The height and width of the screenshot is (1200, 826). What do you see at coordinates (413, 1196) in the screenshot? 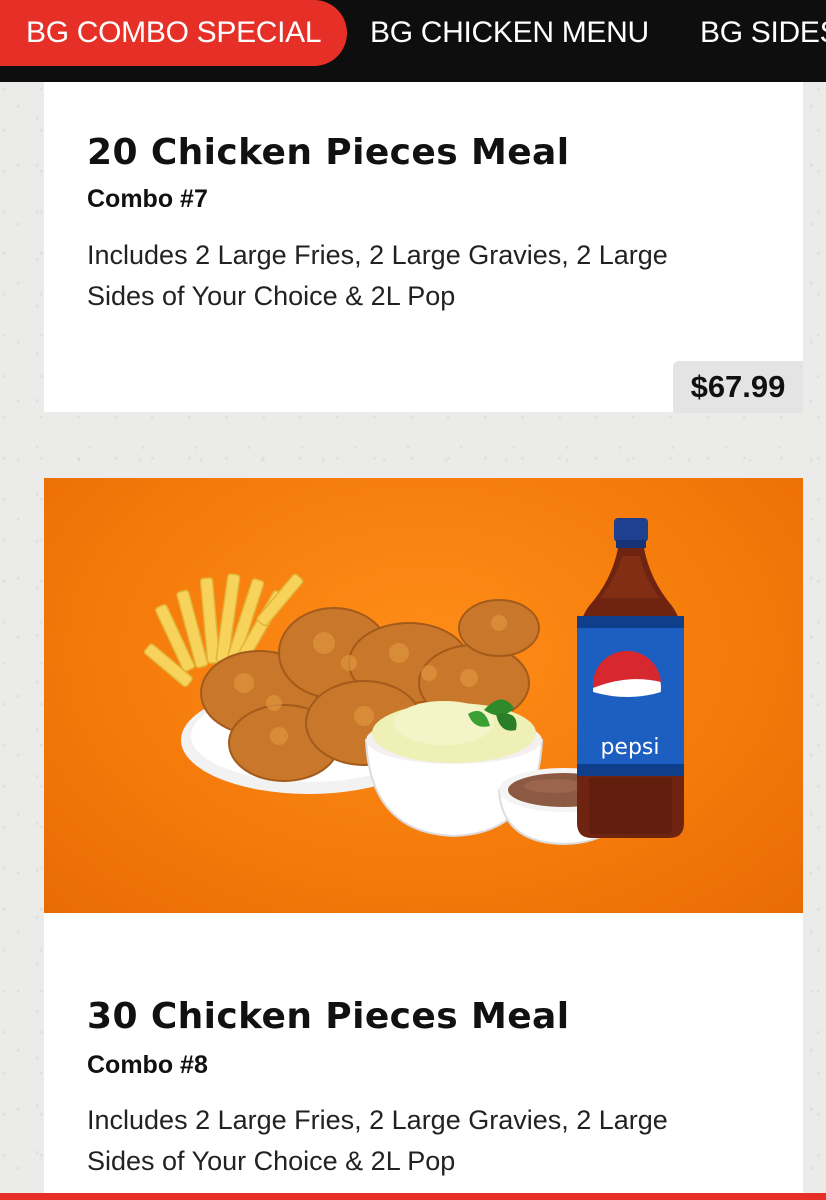
I see `bottom-accent-bar` at bounding box center [413, 1196].